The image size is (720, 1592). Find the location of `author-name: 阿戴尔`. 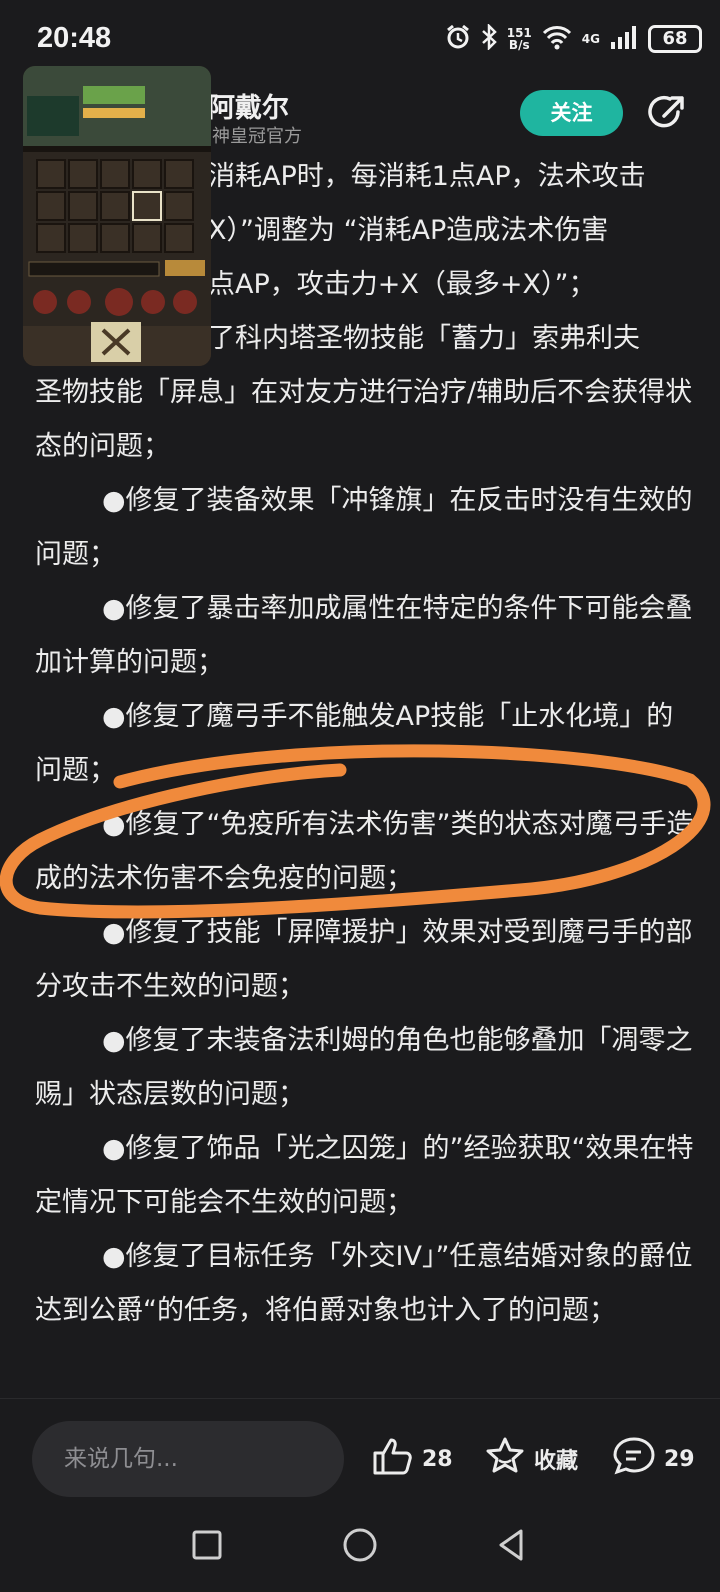

author-name: 阿戴尔 is located at coordinates (248, 105).